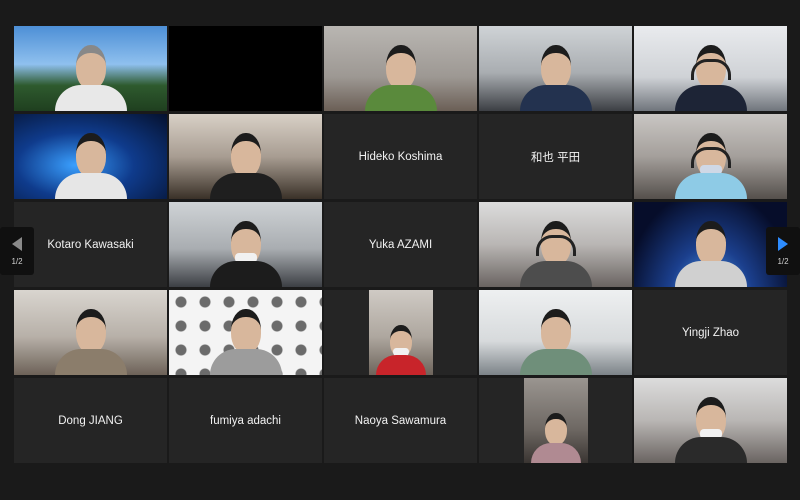 The image size is (800, 500). I want to click on chevron-right-icon, so click(783, 243).